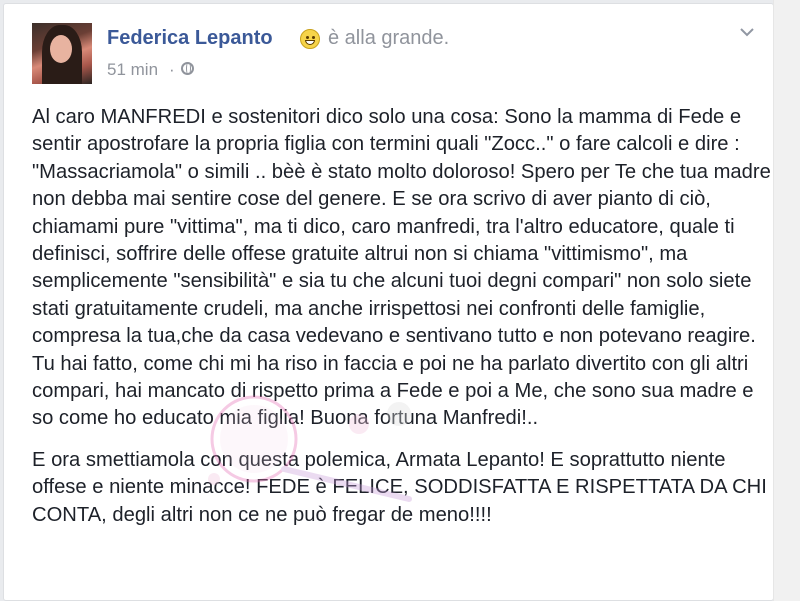 This screenshot has width=800, height=601. I want to click on scrollbar, so click(786, 300).